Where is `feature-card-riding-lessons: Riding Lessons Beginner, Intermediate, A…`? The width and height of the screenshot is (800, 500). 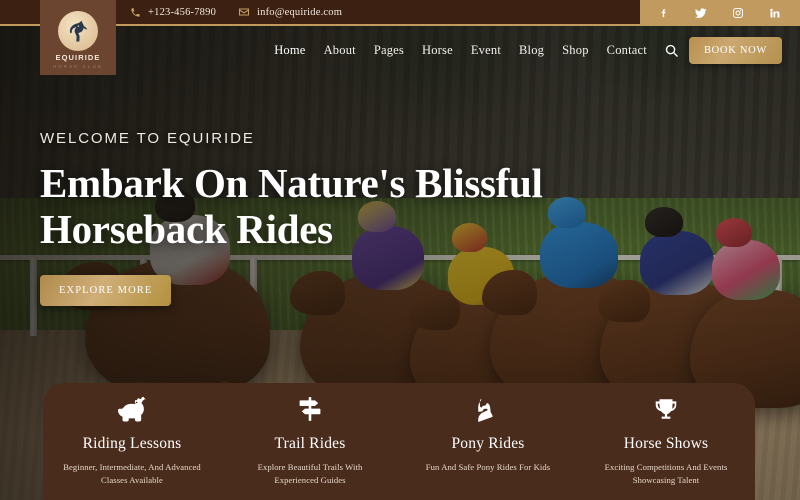
feature-card-riding-lessons: Riding Lessons Beginner, Intermediate, A… is located at coordinates (132, 447).